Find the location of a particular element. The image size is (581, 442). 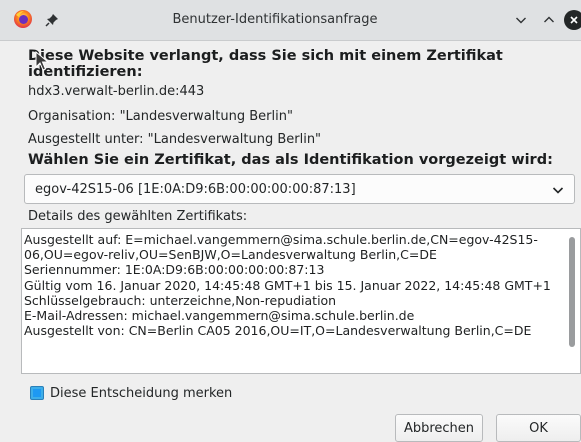

title-bar: Benutzer-Identifikationsanfrage is located at coordinates (290, 20).